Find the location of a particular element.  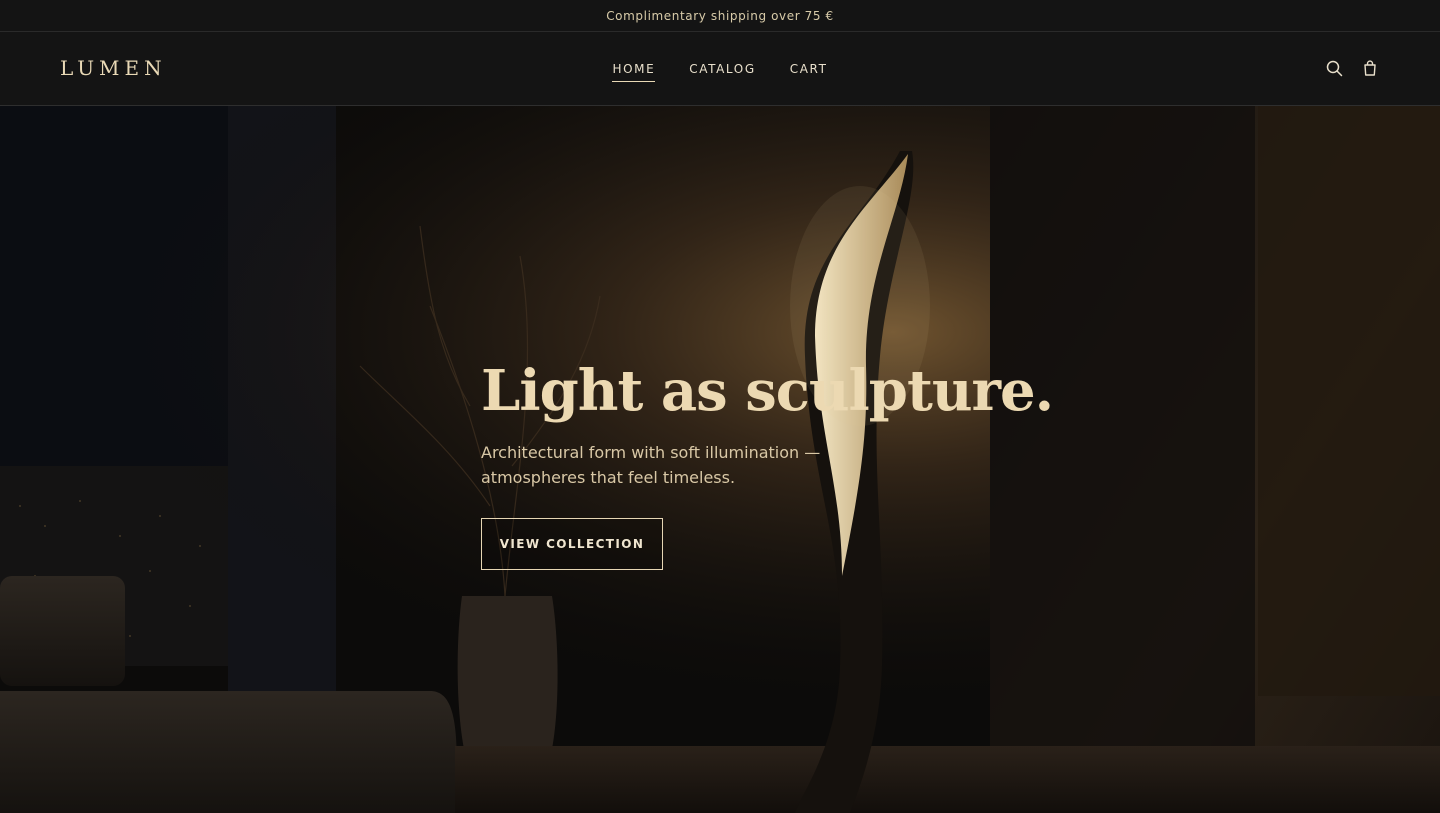

hero-headline: Light as sculpture. is located at coordinates (767, 391).